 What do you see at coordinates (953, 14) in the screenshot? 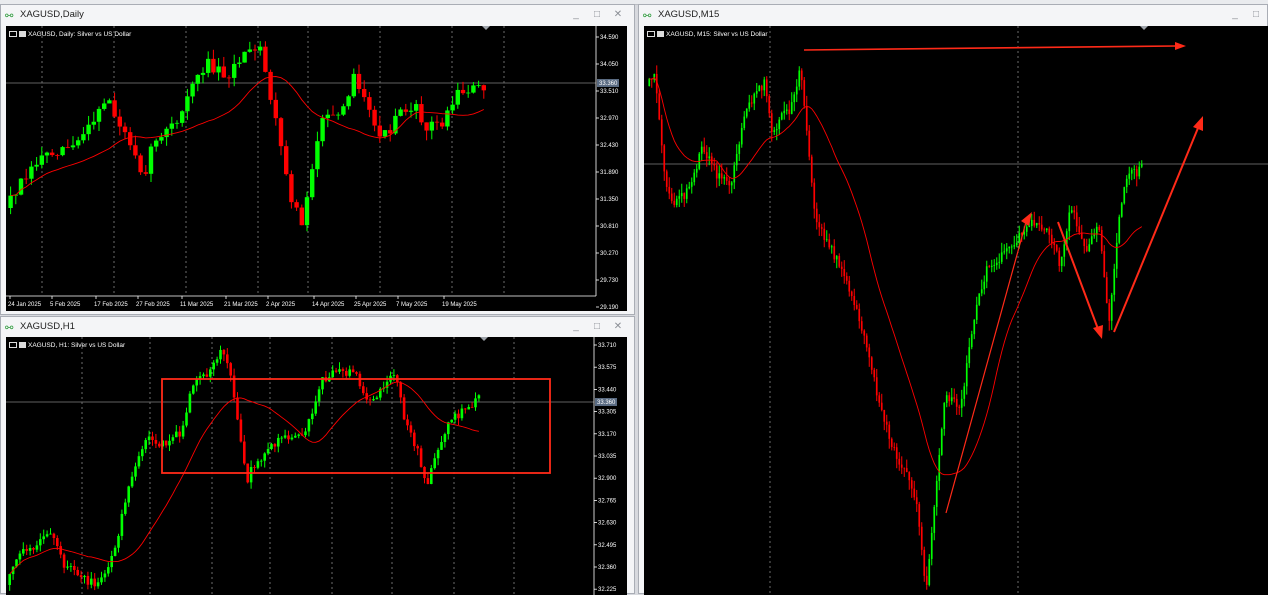
I see `window-titlebar: ⚯ XAGUSD,M15 _ □` at bounding box center [953, 14].